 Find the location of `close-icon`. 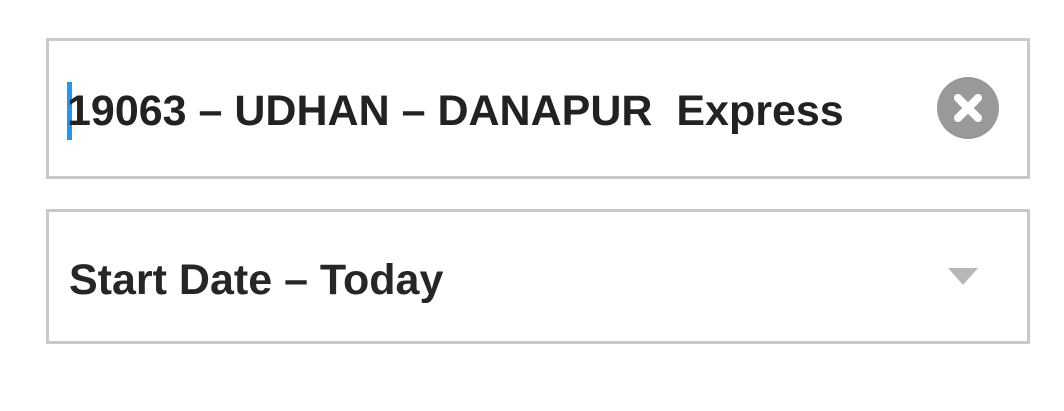

close-icon is located at coordinates (968, 108).